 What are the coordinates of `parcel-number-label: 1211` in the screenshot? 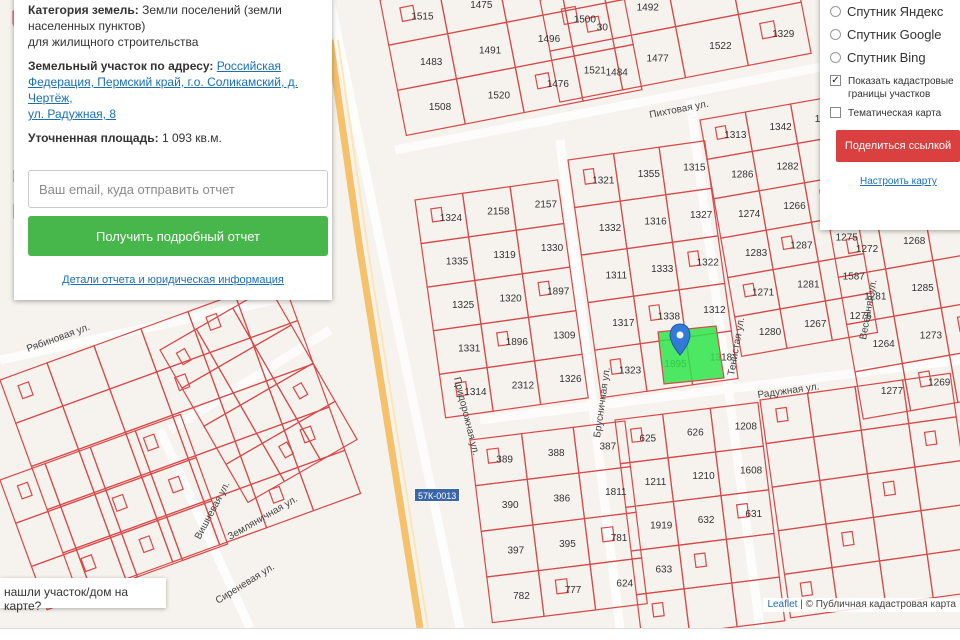 It's located at (656, 482).